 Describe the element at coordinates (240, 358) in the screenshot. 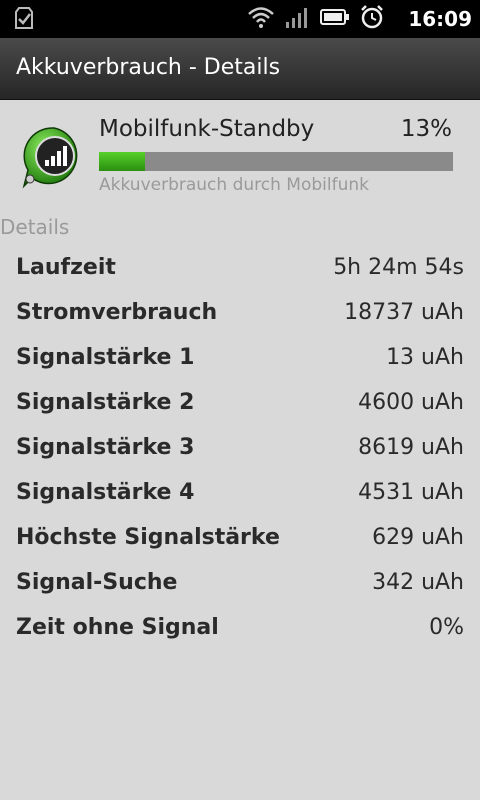

I see `detail-row: Signalstärke 1 13 uAh` at that location.